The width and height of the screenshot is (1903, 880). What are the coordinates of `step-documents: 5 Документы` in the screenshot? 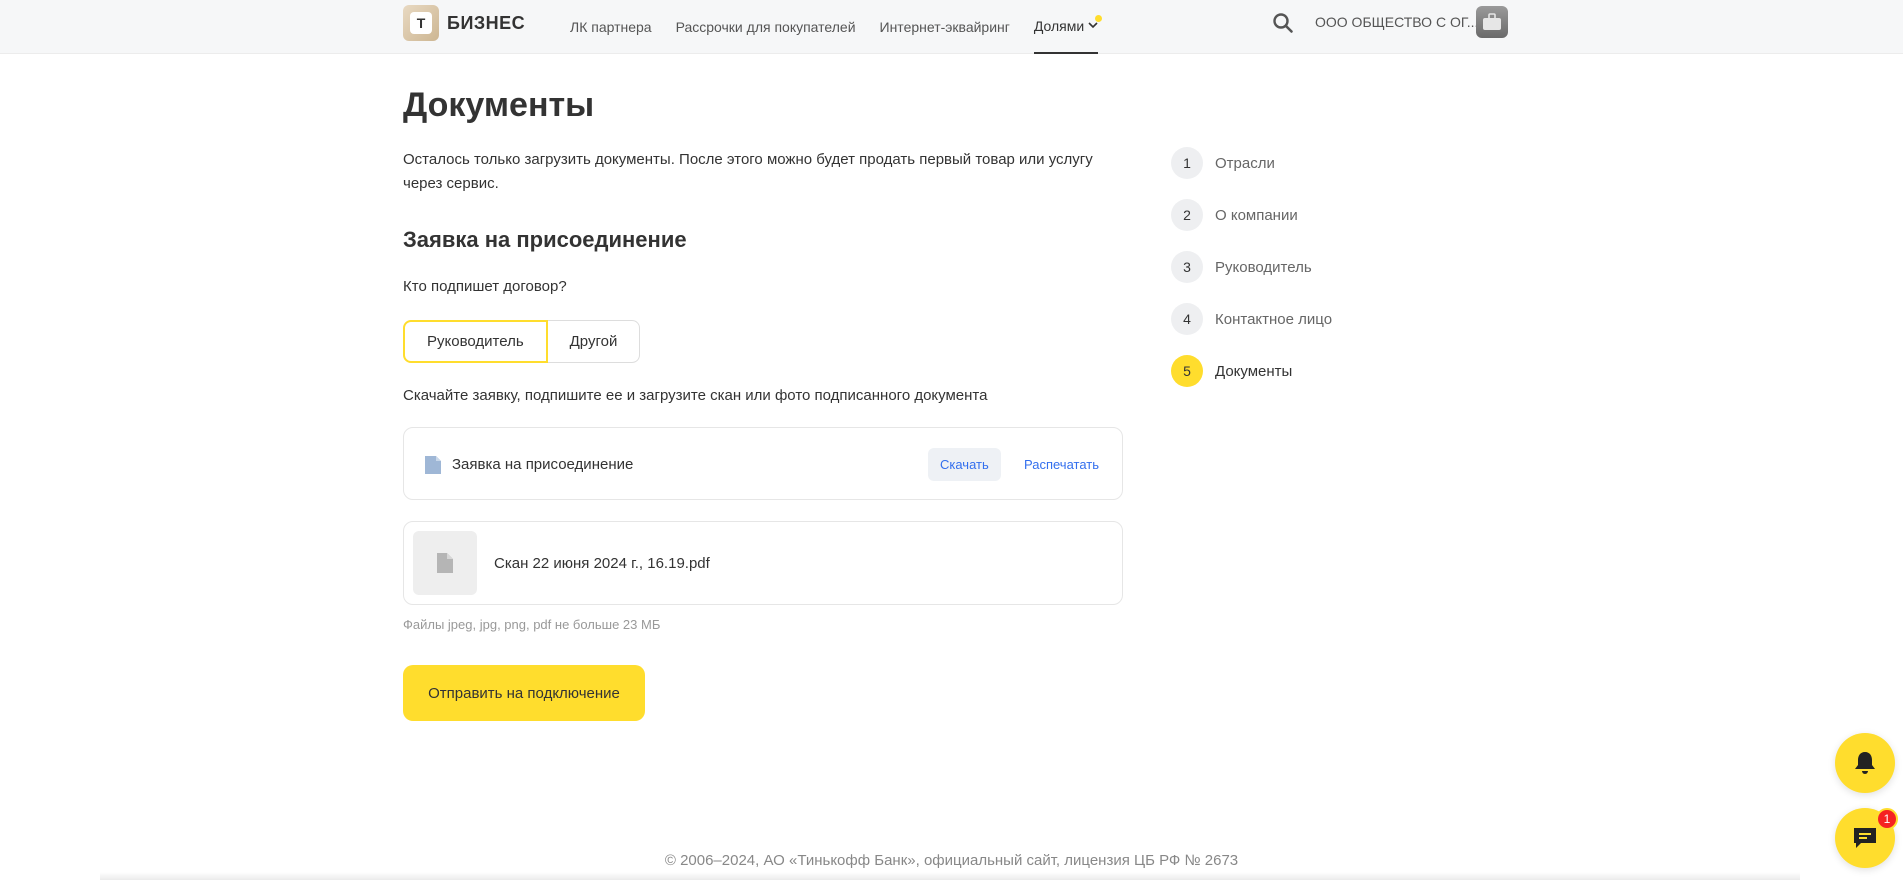 It's located at (1231, 371).